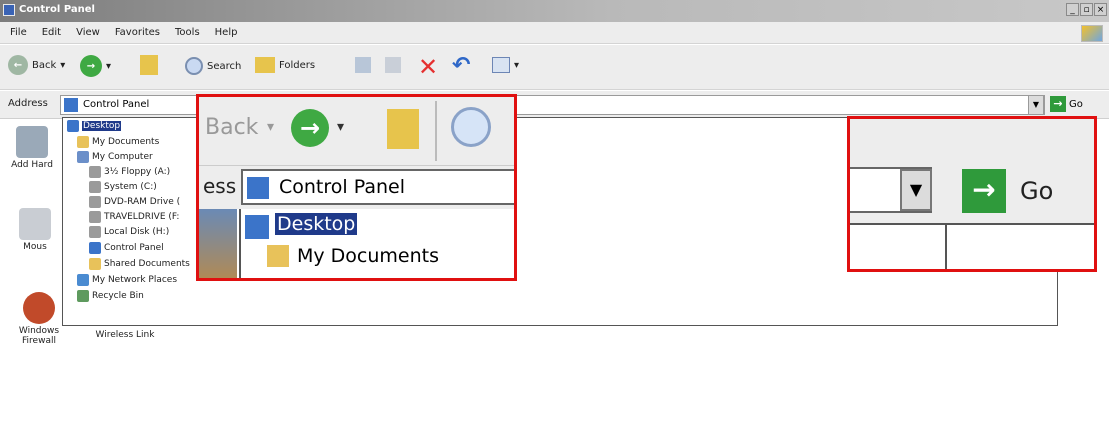 This screenshot has width=1109, height=421. What do you see at coordinates (257, 227) in the screenshot?
I see `desktop-icon` at bounding box center [257, 227].